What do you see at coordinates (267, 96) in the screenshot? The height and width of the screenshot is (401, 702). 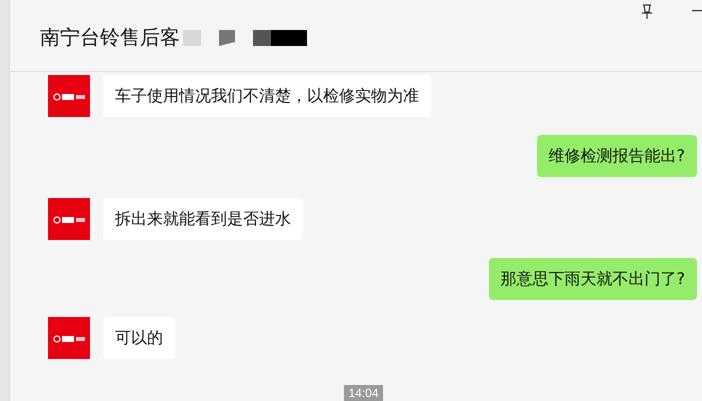 I see `message-bubble: 车子使用情况我们不清楚，以检修实物为准` at bounding box center [267, 96].